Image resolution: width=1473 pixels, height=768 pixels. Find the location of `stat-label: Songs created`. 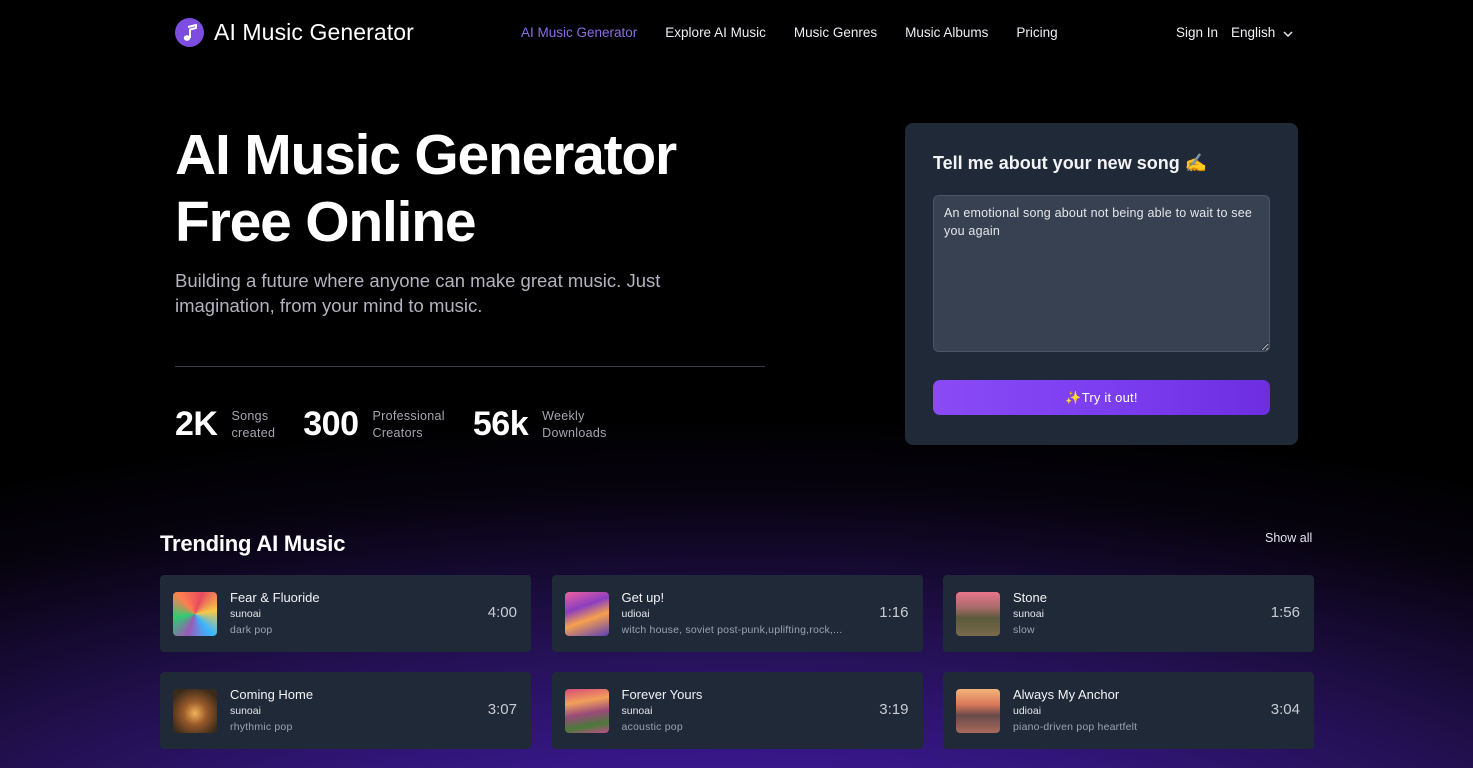

stat-label: Songs created is located at coordinates (253, 425).